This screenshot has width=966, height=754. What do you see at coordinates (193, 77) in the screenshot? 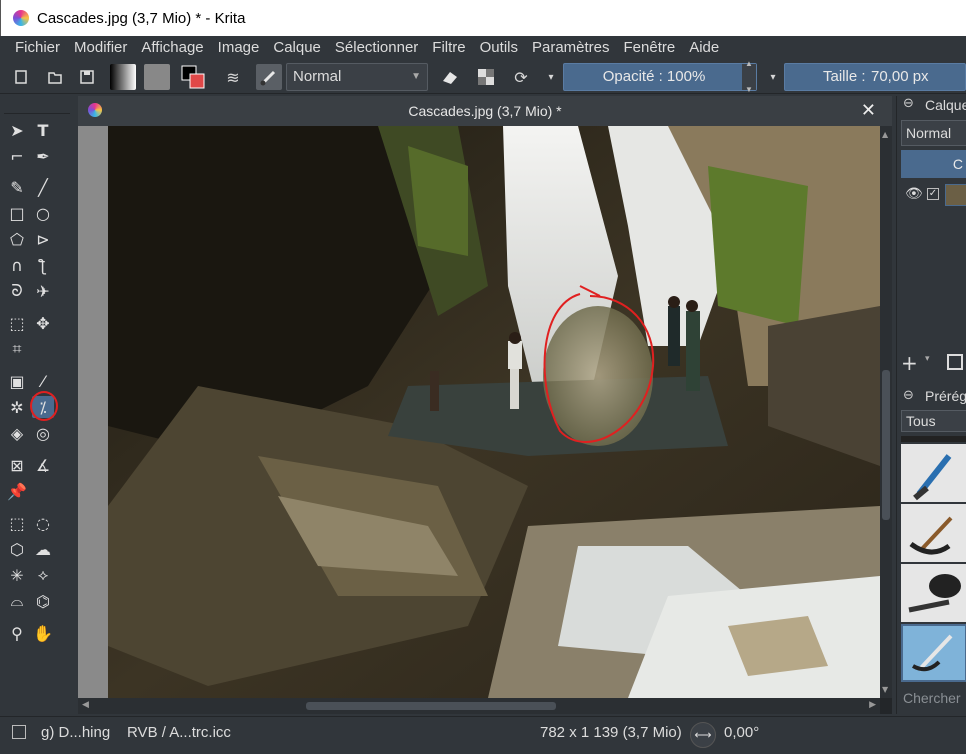
I see `fg-bg-color-icon` at bounding box center [193, 77].